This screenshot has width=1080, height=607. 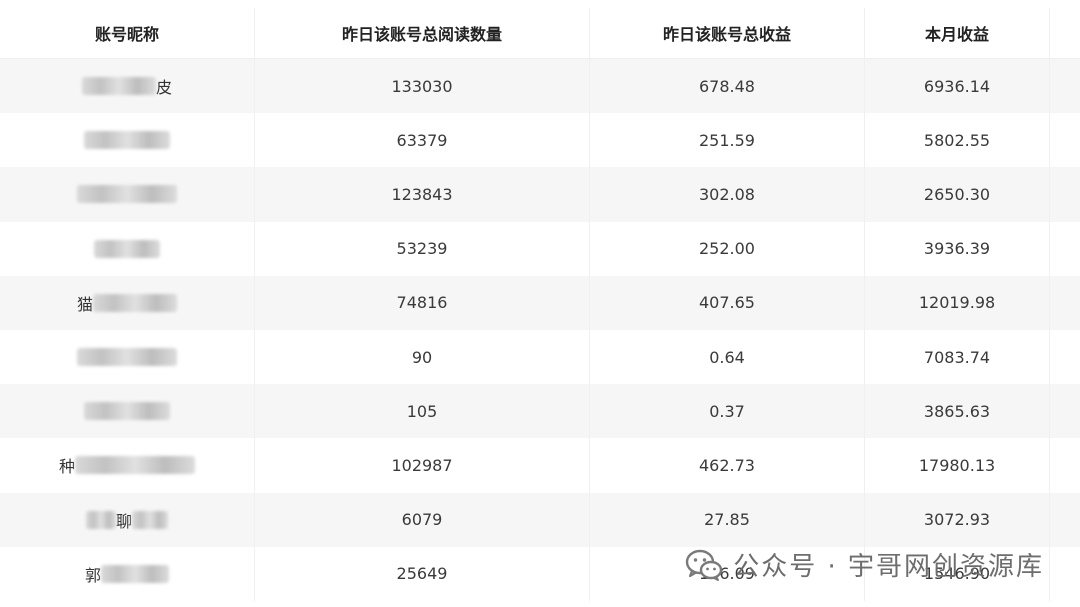 I want to click on reads-cell: 102987, so click(x=422, y=465).